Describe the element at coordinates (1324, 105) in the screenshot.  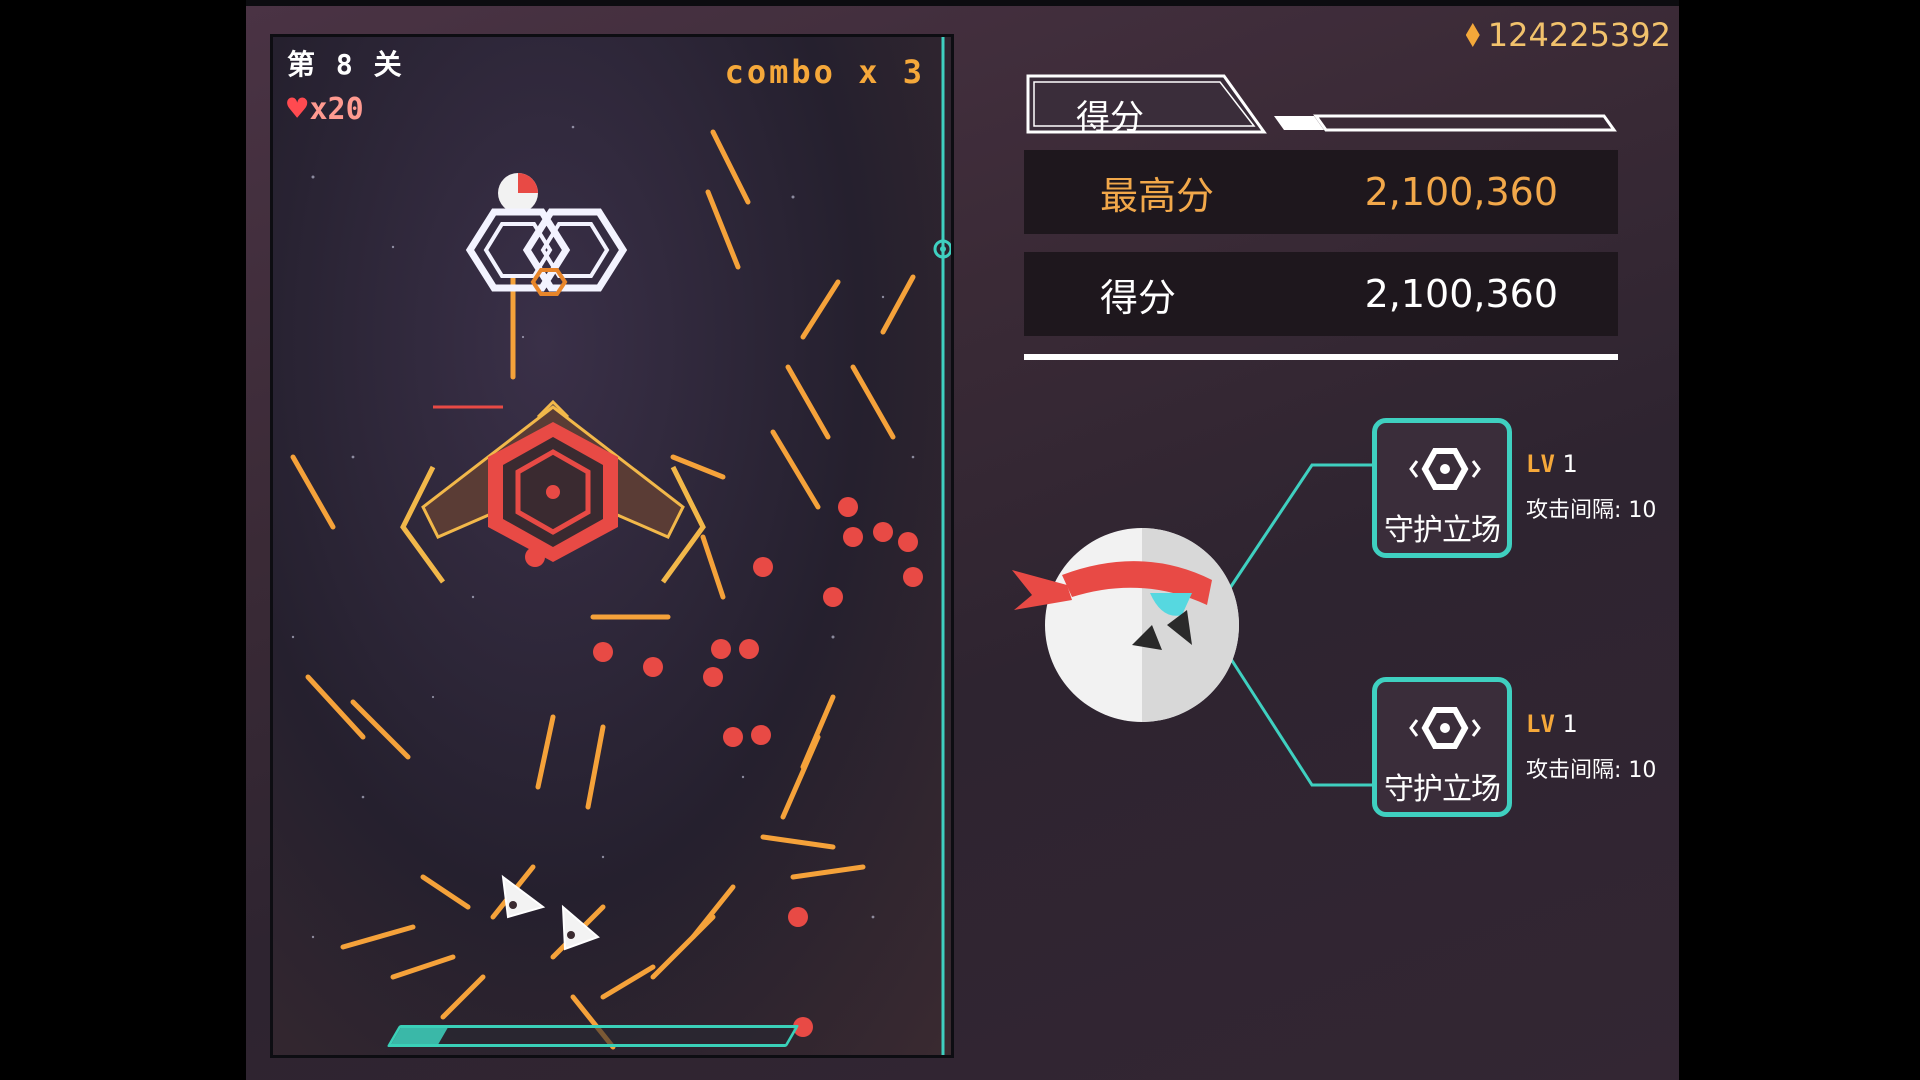
I see `score-tab: 得分` at that location.